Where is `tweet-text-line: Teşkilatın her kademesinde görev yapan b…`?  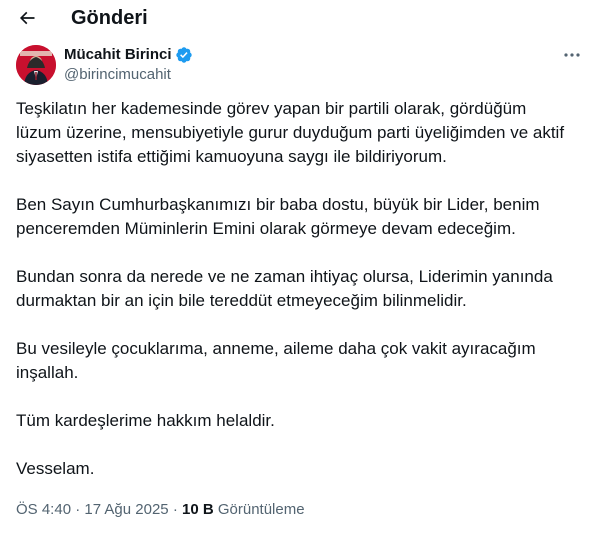
tweet-text-line: Teşkilatın her kademesinde görev yapan b… is located at coordinates (271, 108).